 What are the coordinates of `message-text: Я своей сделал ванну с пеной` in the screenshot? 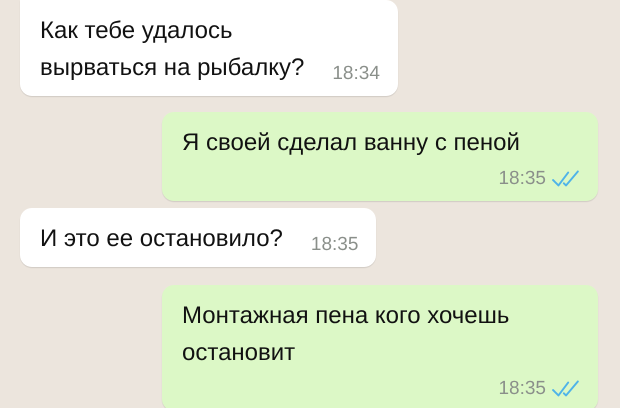 It's located at (351, 143).